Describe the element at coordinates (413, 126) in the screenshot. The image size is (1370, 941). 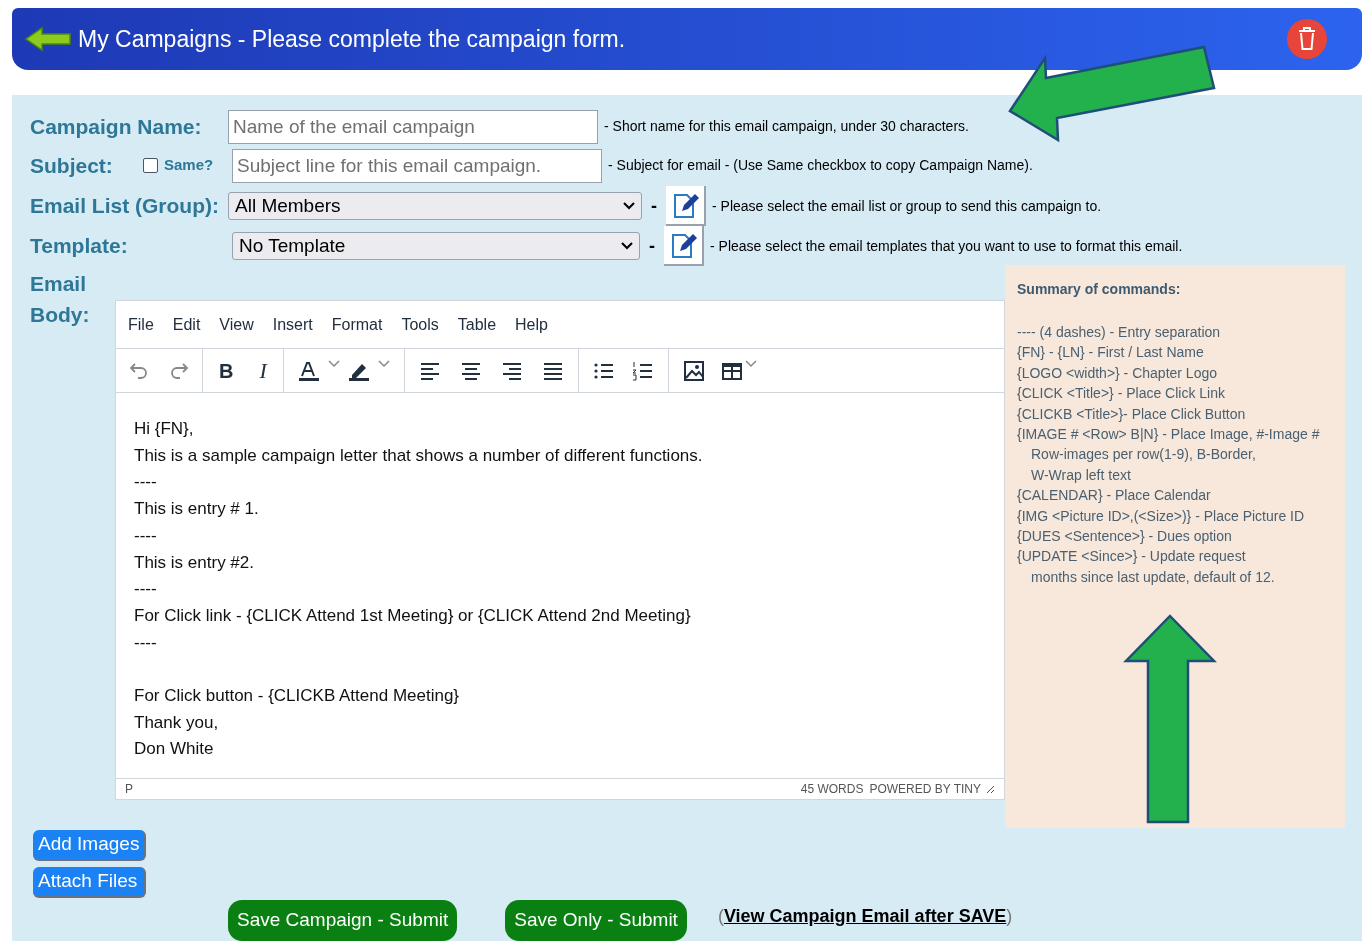
I see `campaign-name-field: Name of the email campaign` at that location.